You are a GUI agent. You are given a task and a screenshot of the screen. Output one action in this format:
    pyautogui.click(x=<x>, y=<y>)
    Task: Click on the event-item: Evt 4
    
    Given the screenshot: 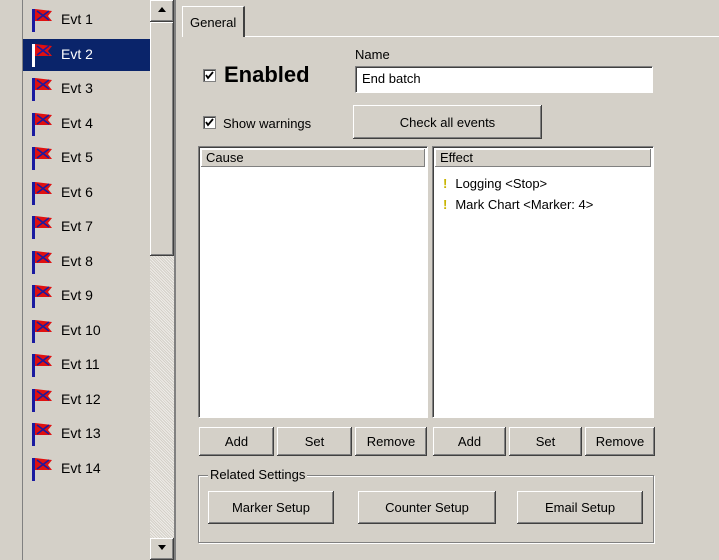 What is the action you would take?
    pyautogui.click(x=87, y=124)
    